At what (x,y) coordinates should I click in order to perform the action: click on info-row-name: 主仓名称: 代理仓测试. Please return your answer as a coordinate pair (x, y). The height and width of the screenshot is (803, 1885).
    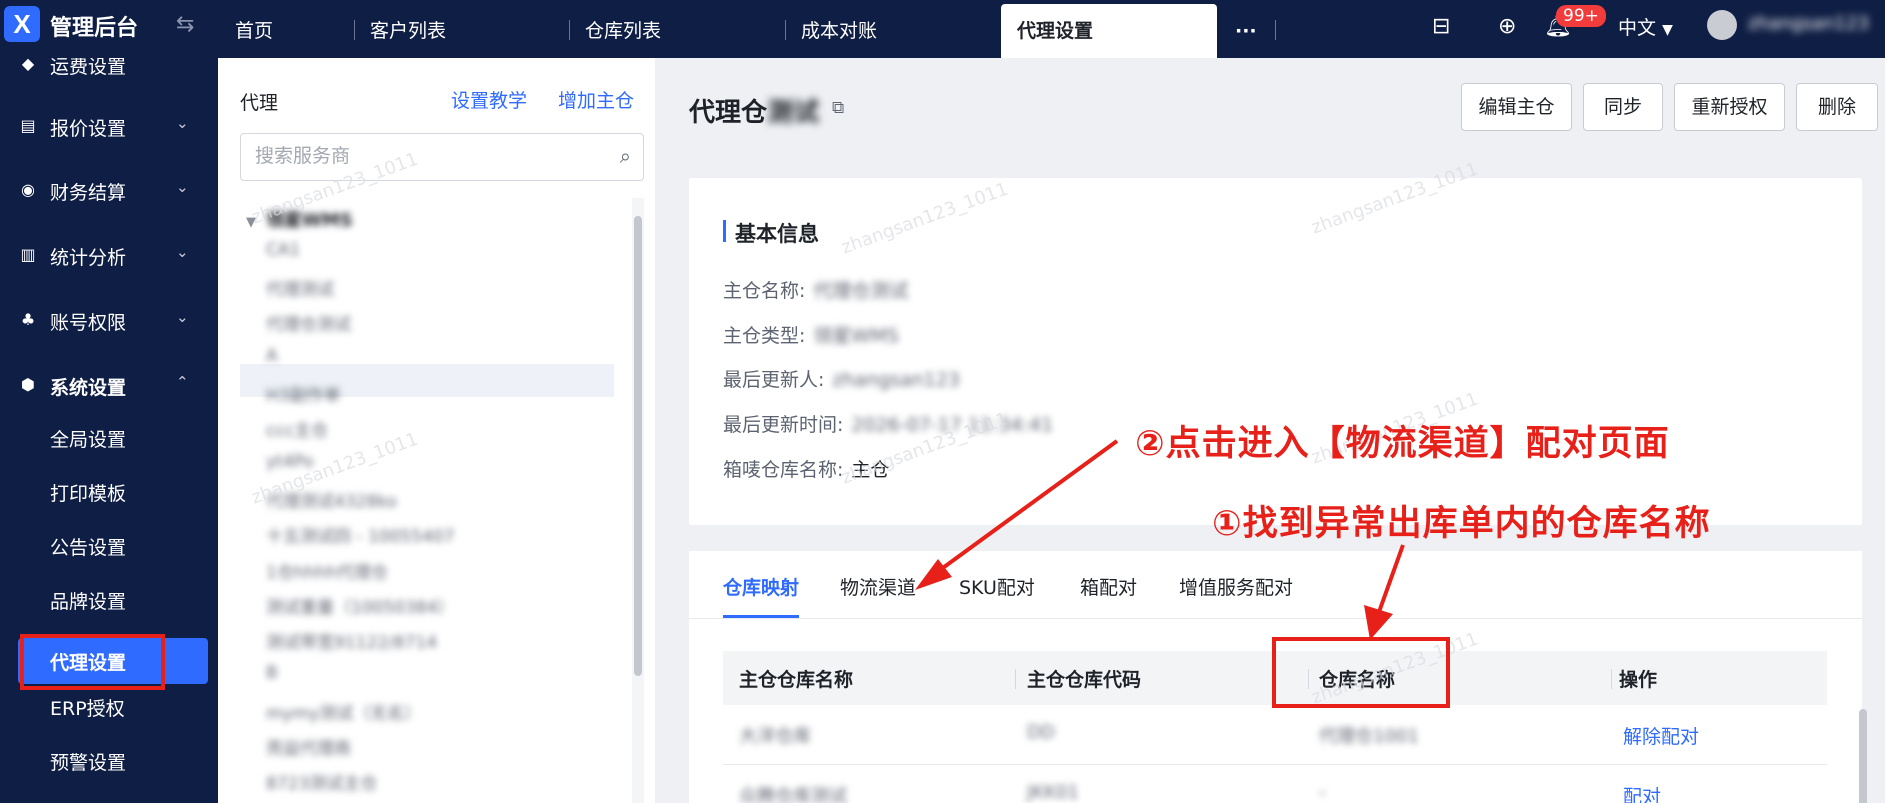
    Looking at the image, I should click on (815, 289).